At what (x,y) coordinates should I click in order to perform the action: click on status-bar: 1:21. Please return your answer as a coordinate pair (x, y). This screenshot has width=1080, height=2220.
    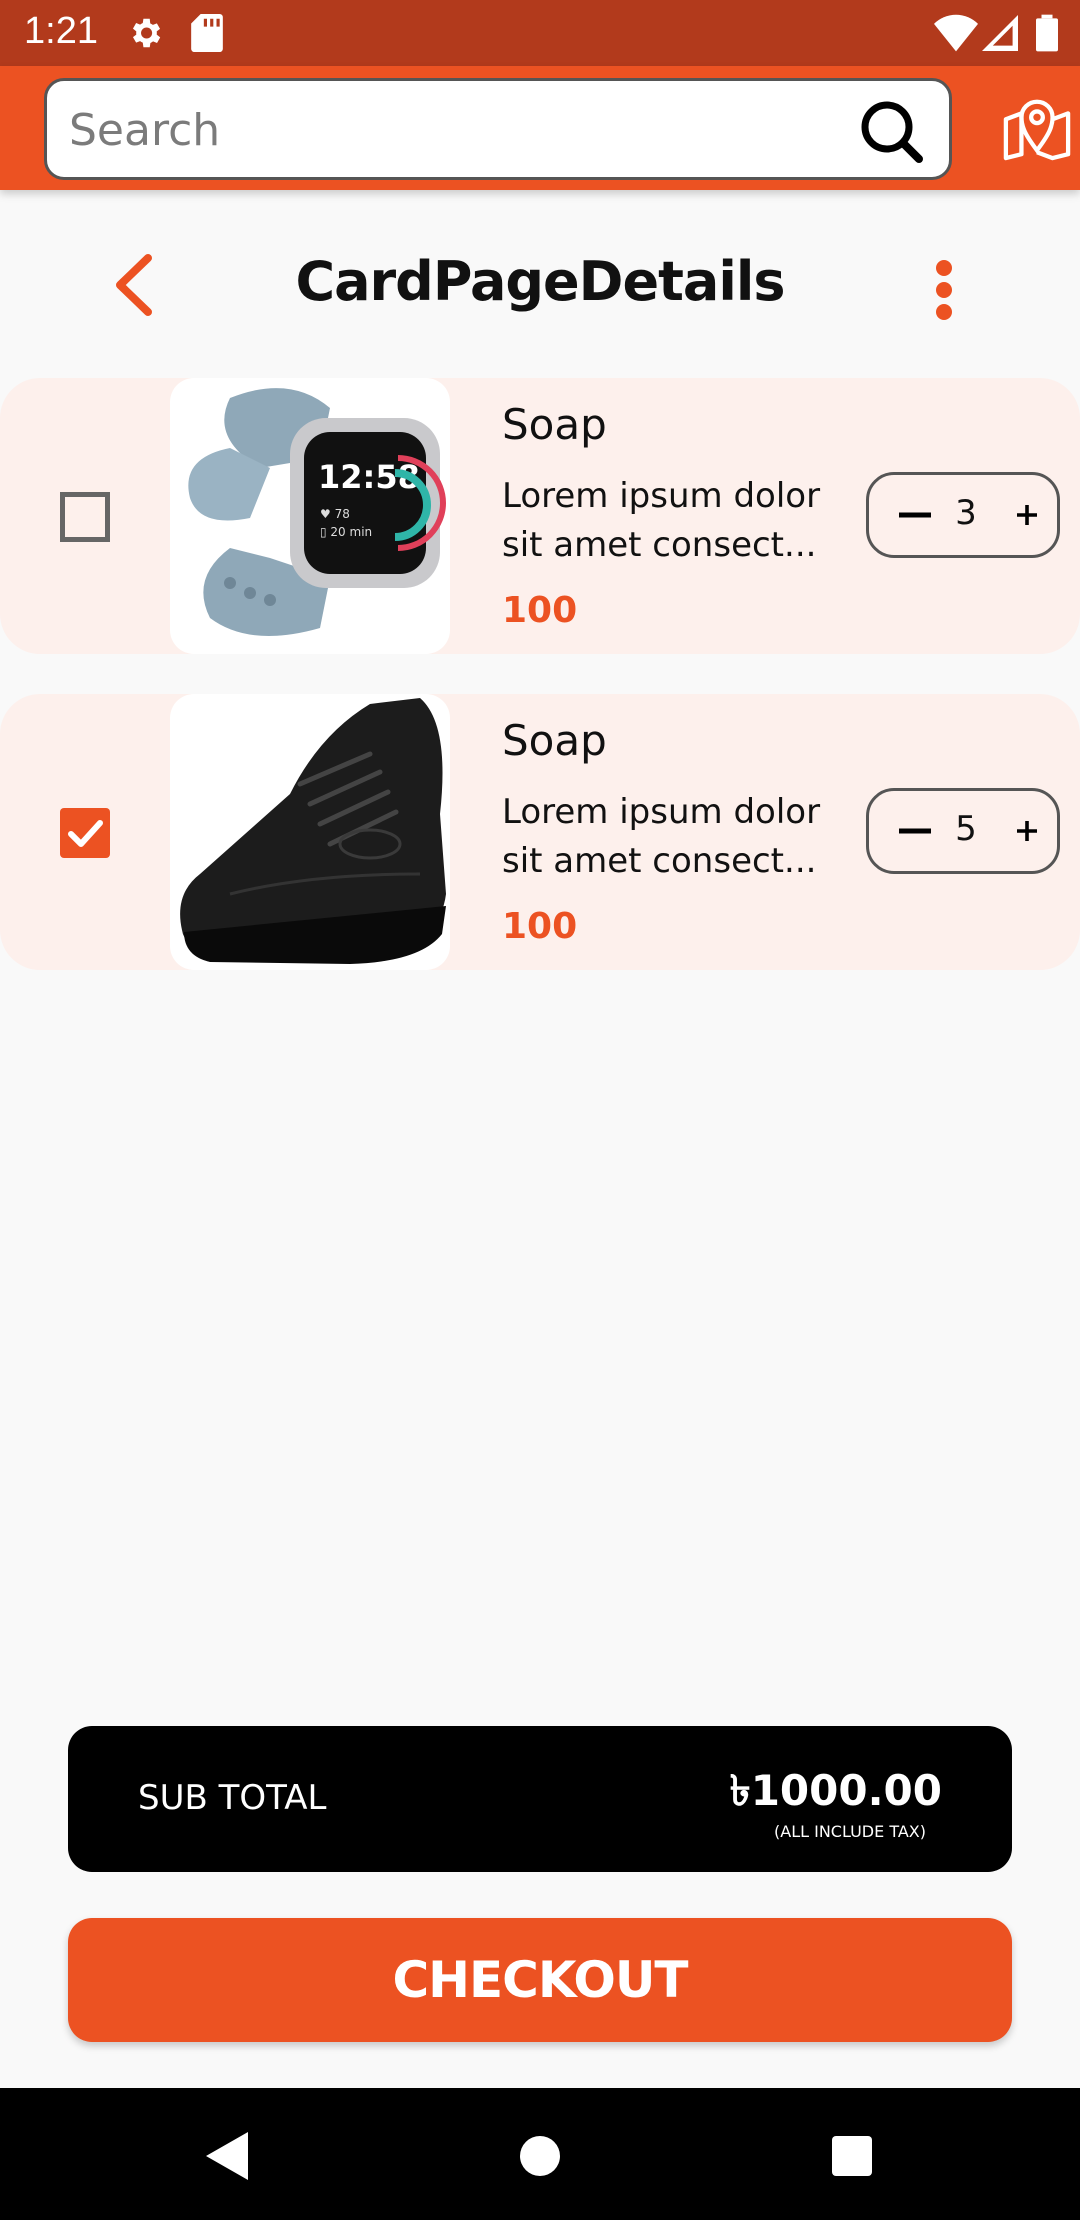
    Looking at the image, I should click on (540, 33).